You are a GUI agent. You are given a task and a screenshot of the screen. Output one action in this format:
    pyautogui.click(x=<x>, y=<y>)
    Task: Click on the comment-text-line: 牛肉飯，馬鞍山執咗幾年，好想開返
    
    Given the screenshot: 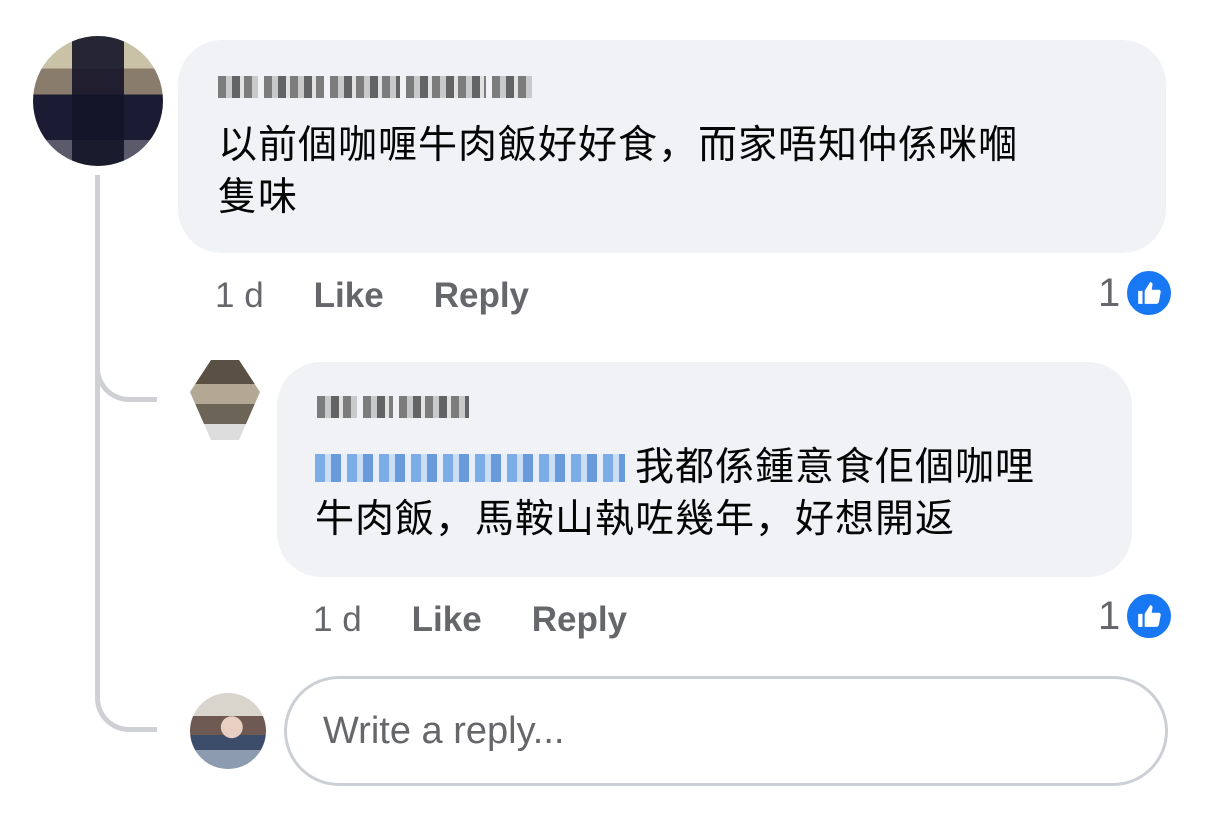 What is the action you would take?
    pyautogui.click(x=635, y=519)
    